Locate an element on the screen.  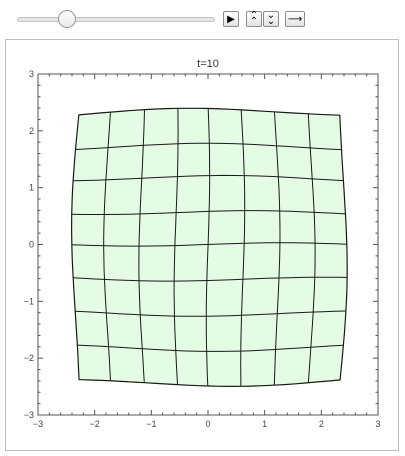
x-tick-label: 0 is located at coordinates (207, 424).